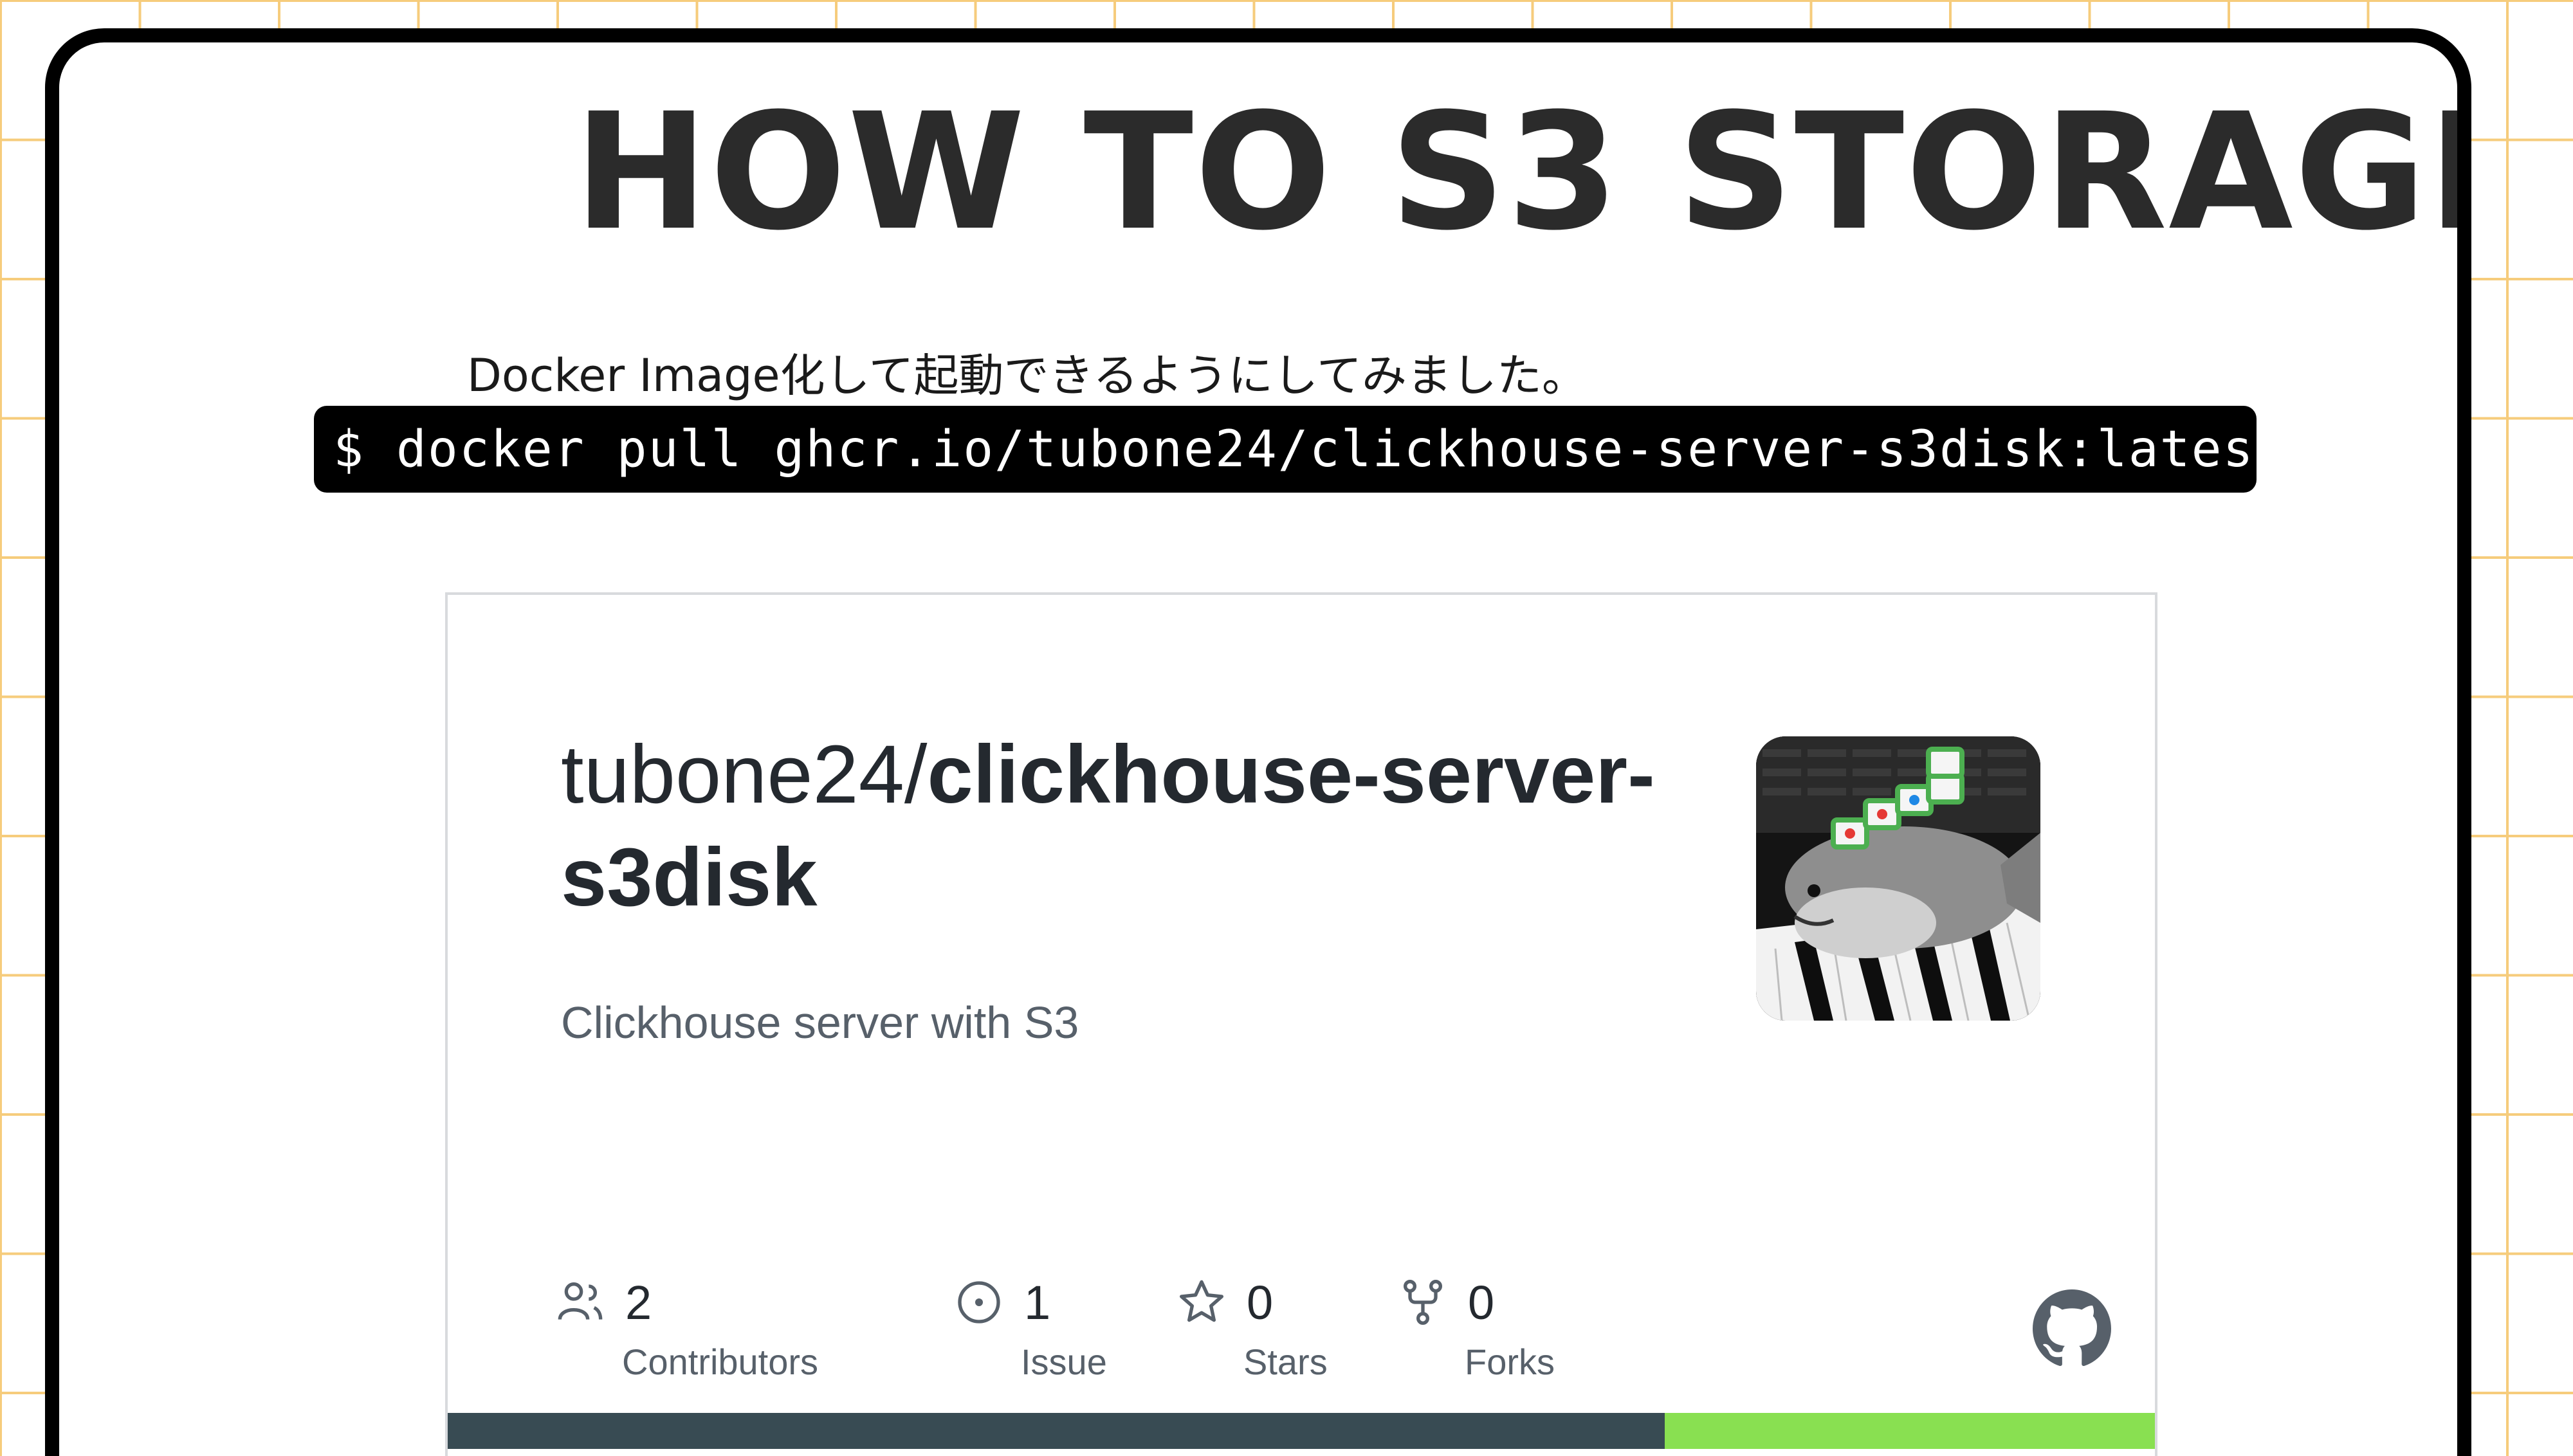 This screenshot has height=1456, width=2573. I want to click on forks-count: 0, so click(1482, 1302).